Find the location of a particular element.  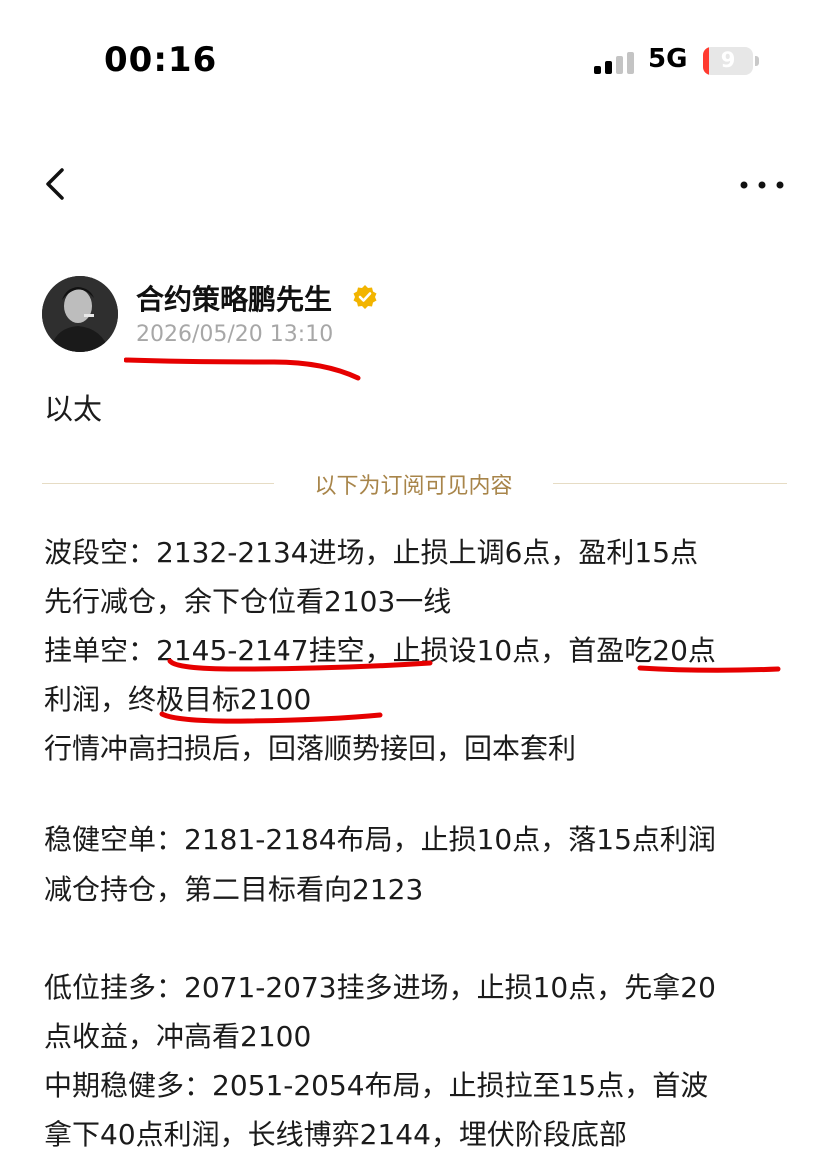

ellipsis-icon is located at coordinates (762, 185).